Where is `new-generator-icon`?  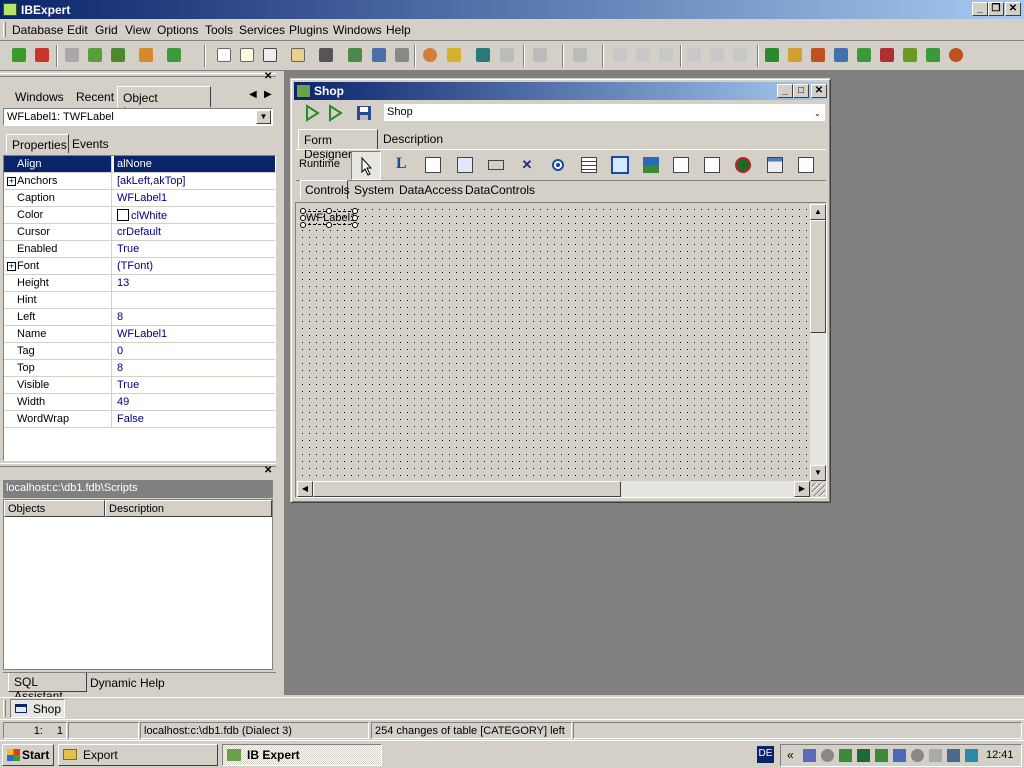
new-generator-icon is located at coordinates (864, 55).